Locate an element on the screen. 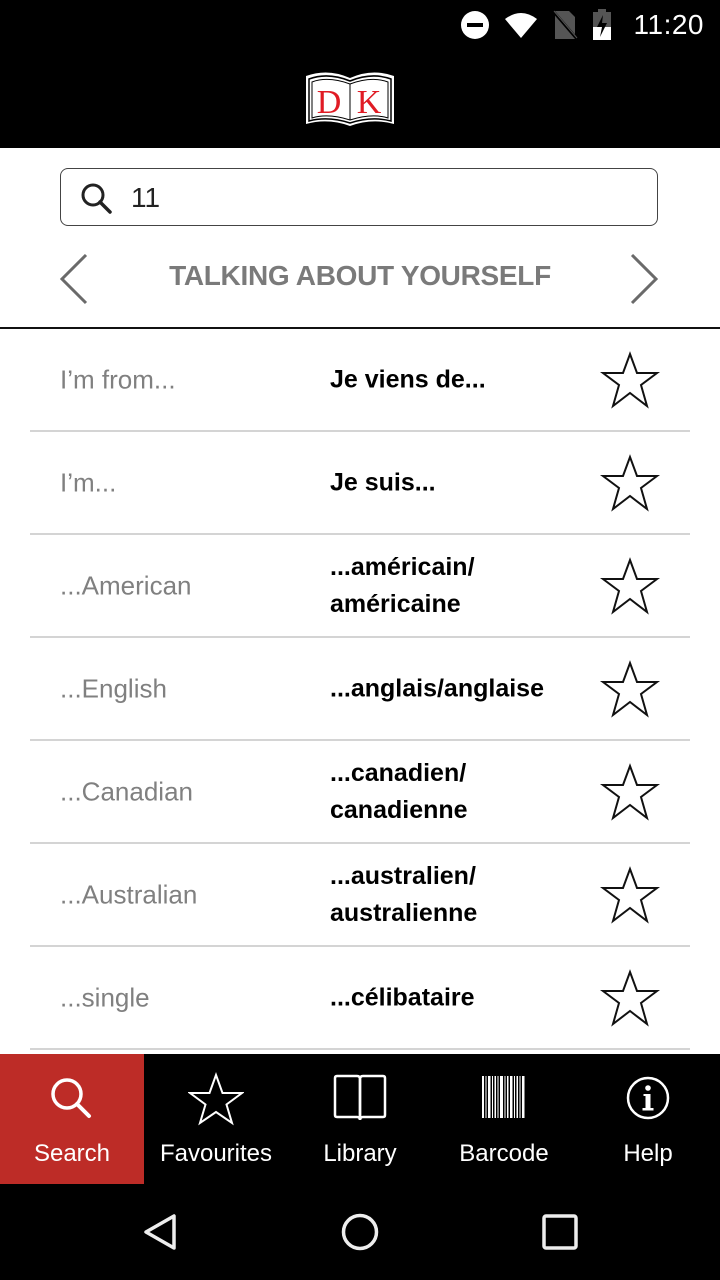 The height and width of the screenshot is (1280, 720). tab-label: Help is located at coordinates (648, 1153).